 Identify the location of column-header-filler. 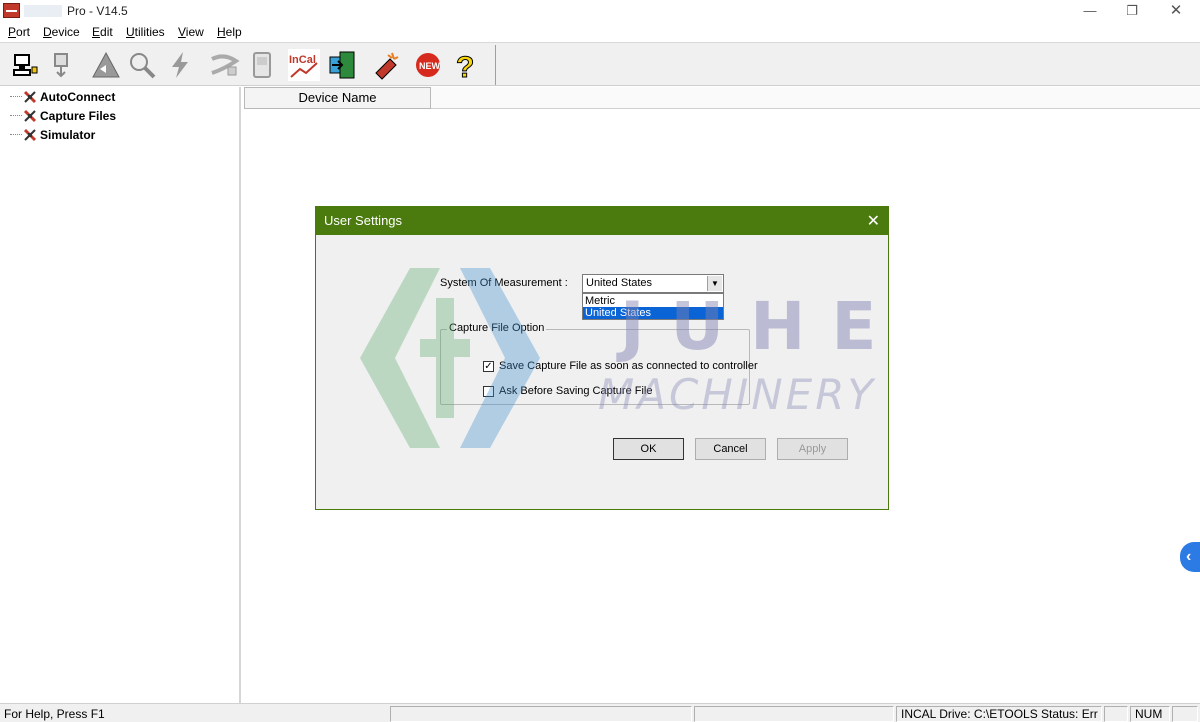
(815, 98).